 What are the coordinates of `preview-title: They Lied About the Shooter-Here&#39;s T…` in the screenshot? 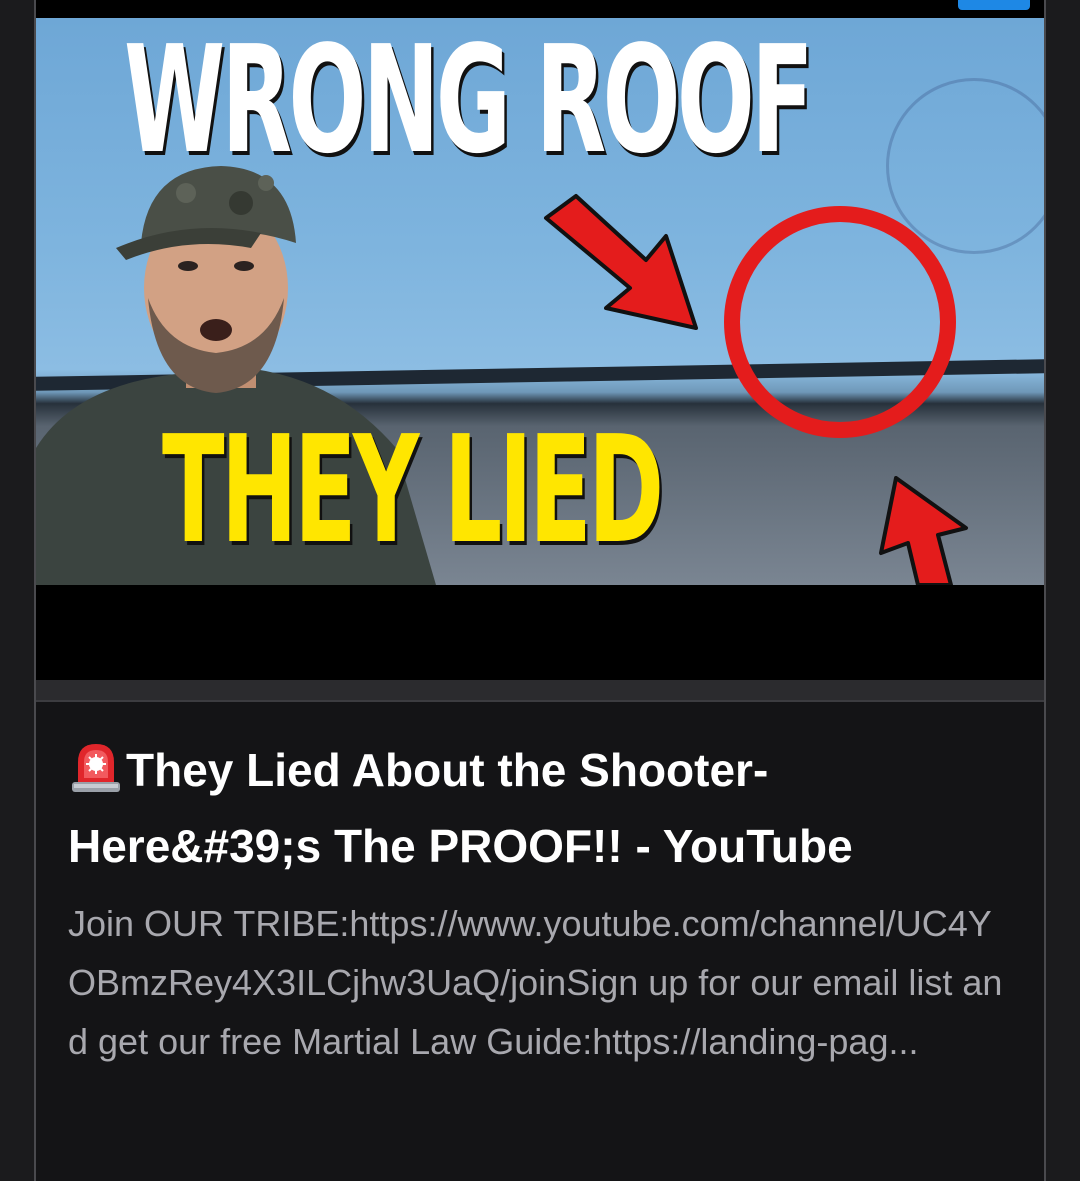 It's located at (543, 808).